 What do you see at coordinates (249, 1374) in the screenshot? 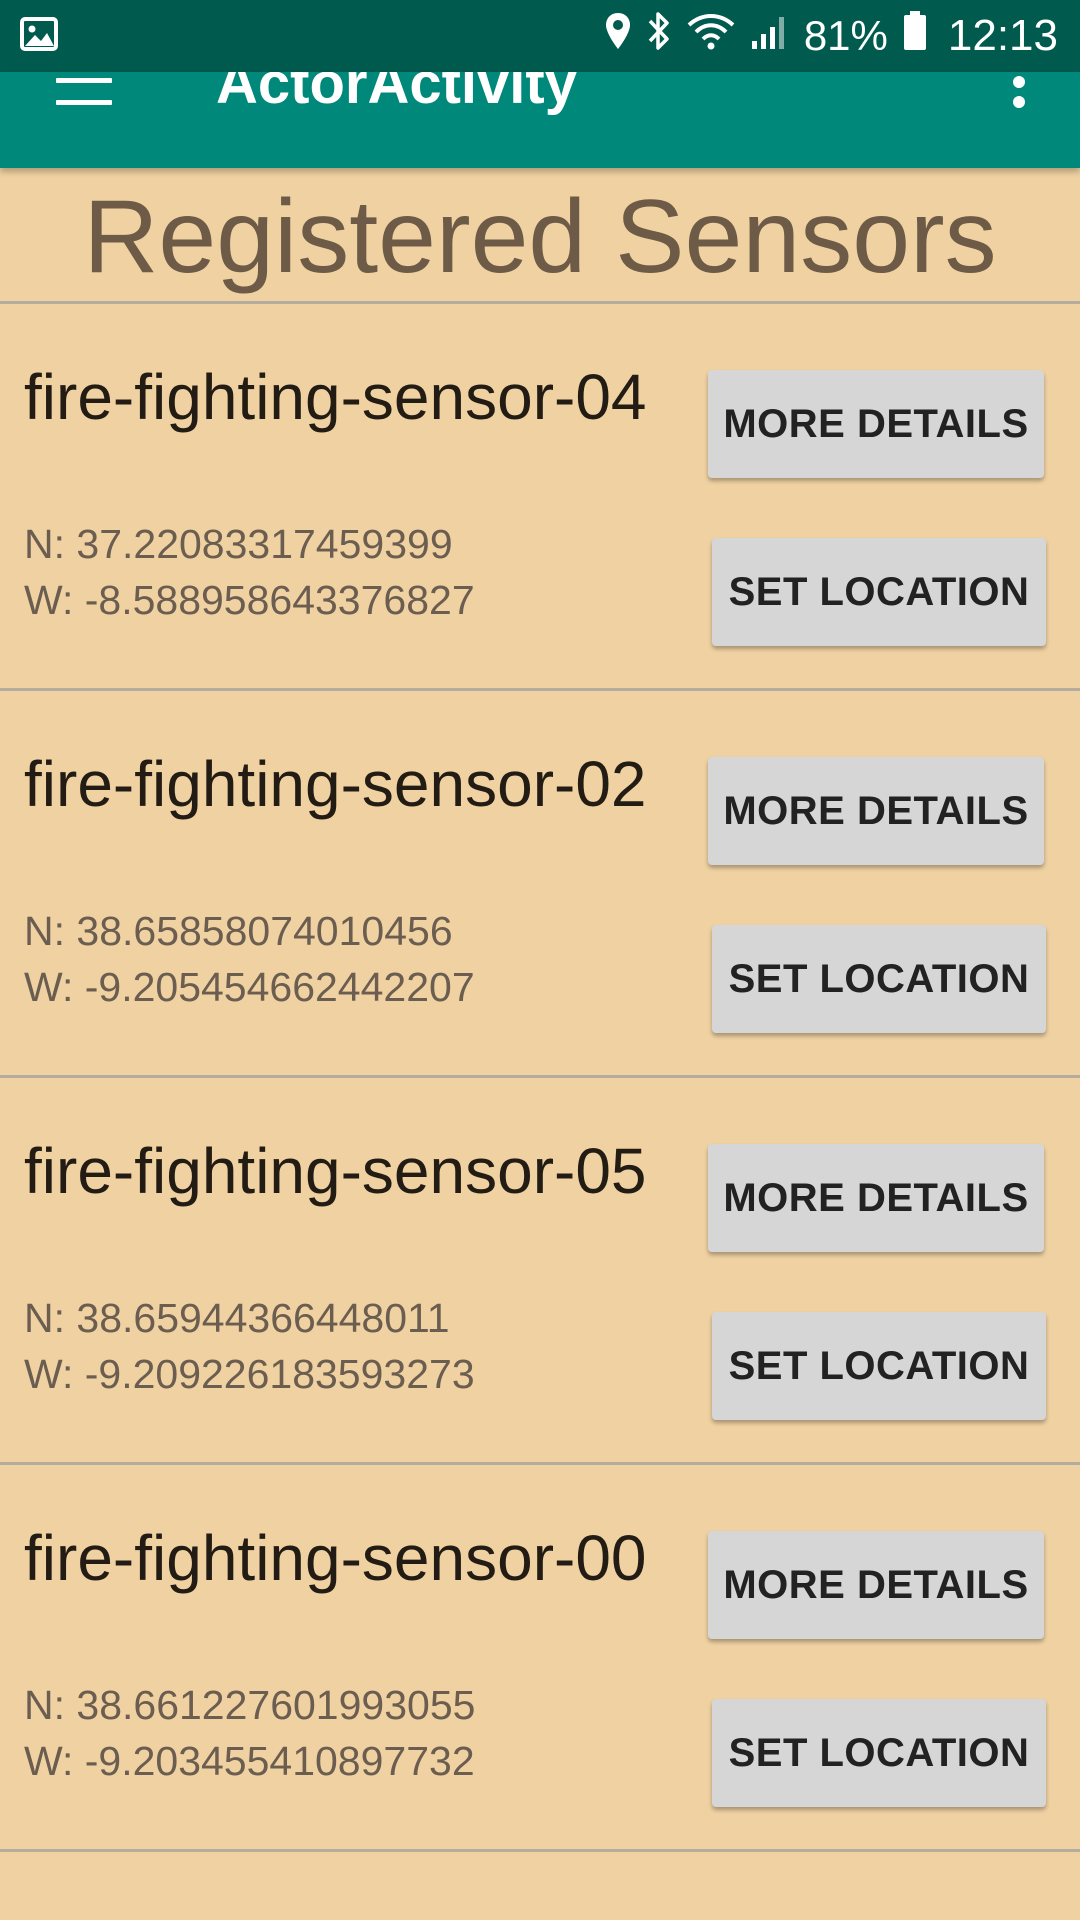
I see `longitude-text: W: -9.209226183593273` at bounding box center [249, 1374].